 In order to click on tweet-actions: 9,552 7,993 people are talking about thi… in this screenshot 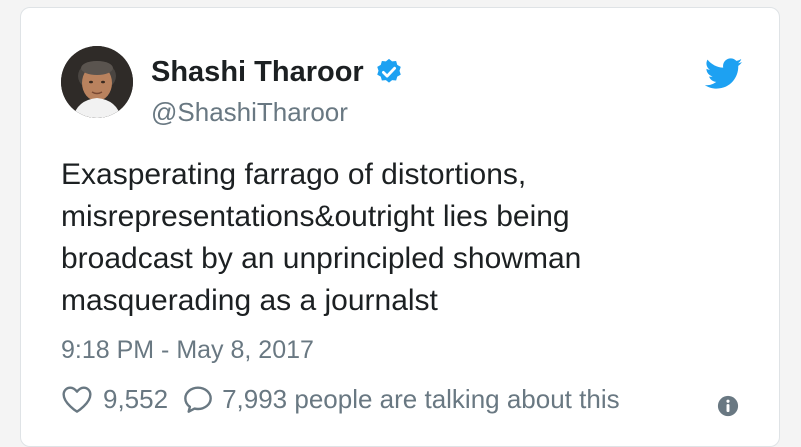, I will do `click(340, 399)`.